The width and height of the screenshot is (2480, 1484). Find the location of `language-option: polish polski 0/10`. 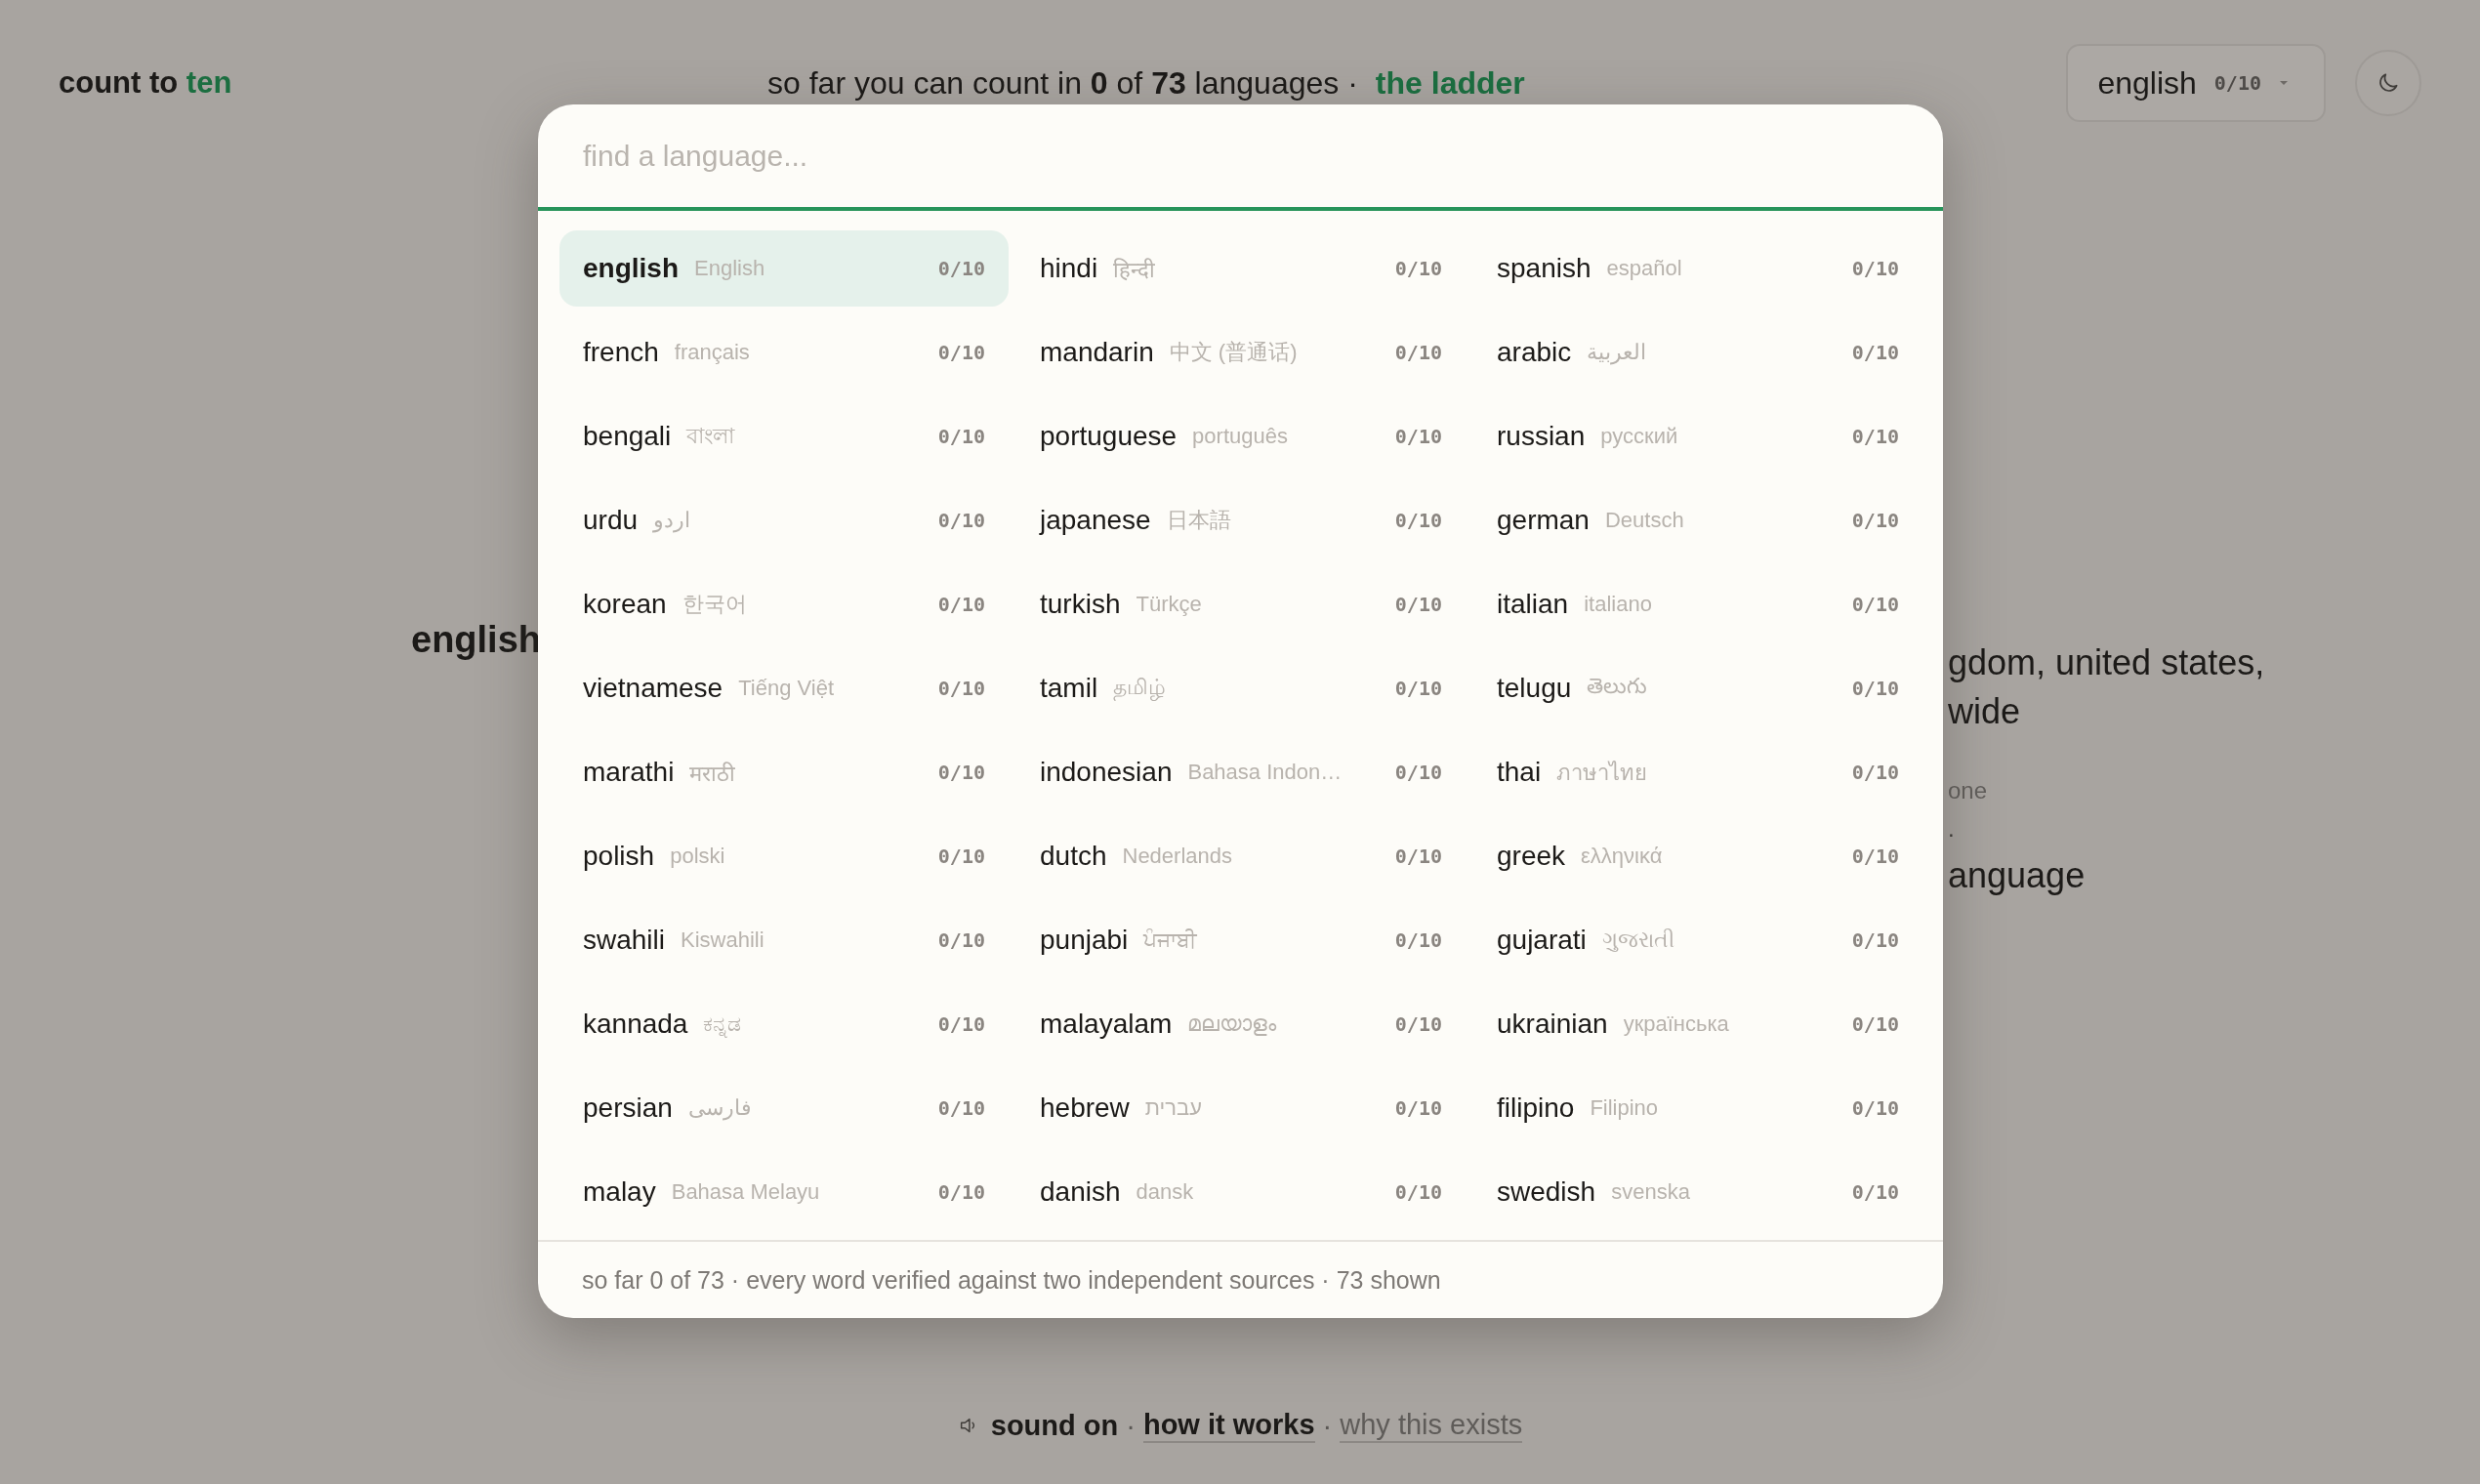

language-option: polish polski 0/10 is located at coordinates (784, 856).